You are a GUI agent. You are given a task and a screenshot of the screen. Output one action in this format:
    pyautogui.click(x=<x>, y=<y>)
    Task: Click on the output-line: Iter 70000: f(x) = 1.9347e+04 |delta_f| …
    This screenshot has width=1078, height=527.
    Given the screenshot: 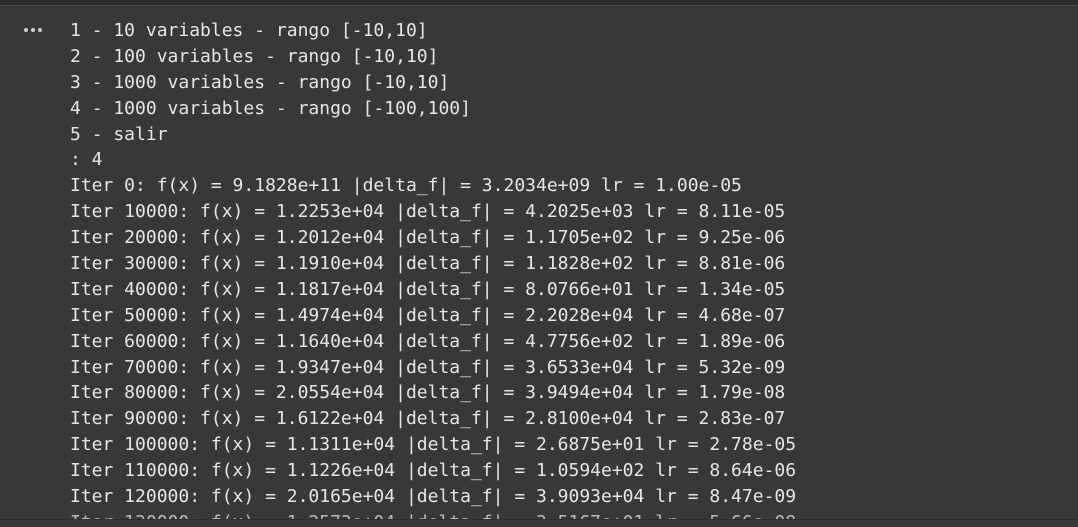 What is the action you would take?
    pyautogui.click(x=428, y=367)
    